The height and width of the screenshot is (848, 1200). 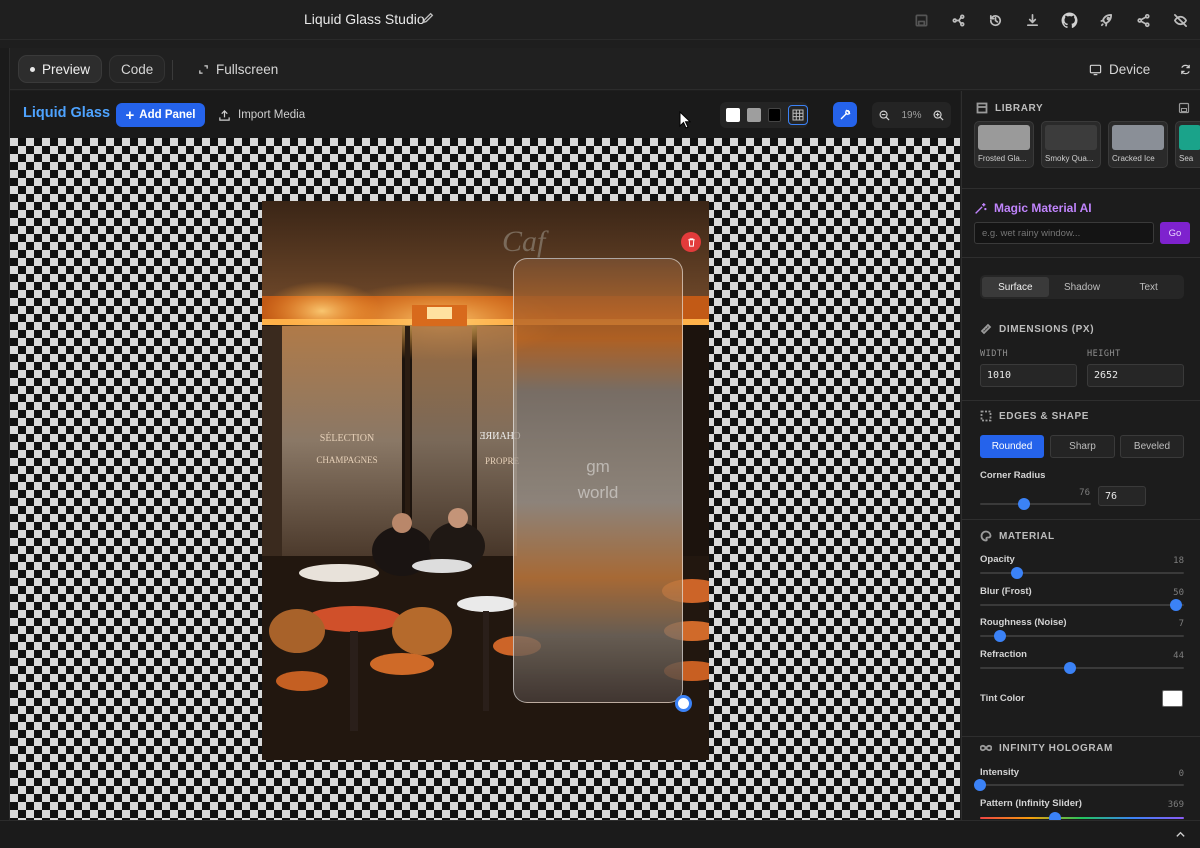 What do you see at coordinates (1186, 158) in the screenshot?
I see `library-item-label: Sea` at bounding box center [1186, 158].